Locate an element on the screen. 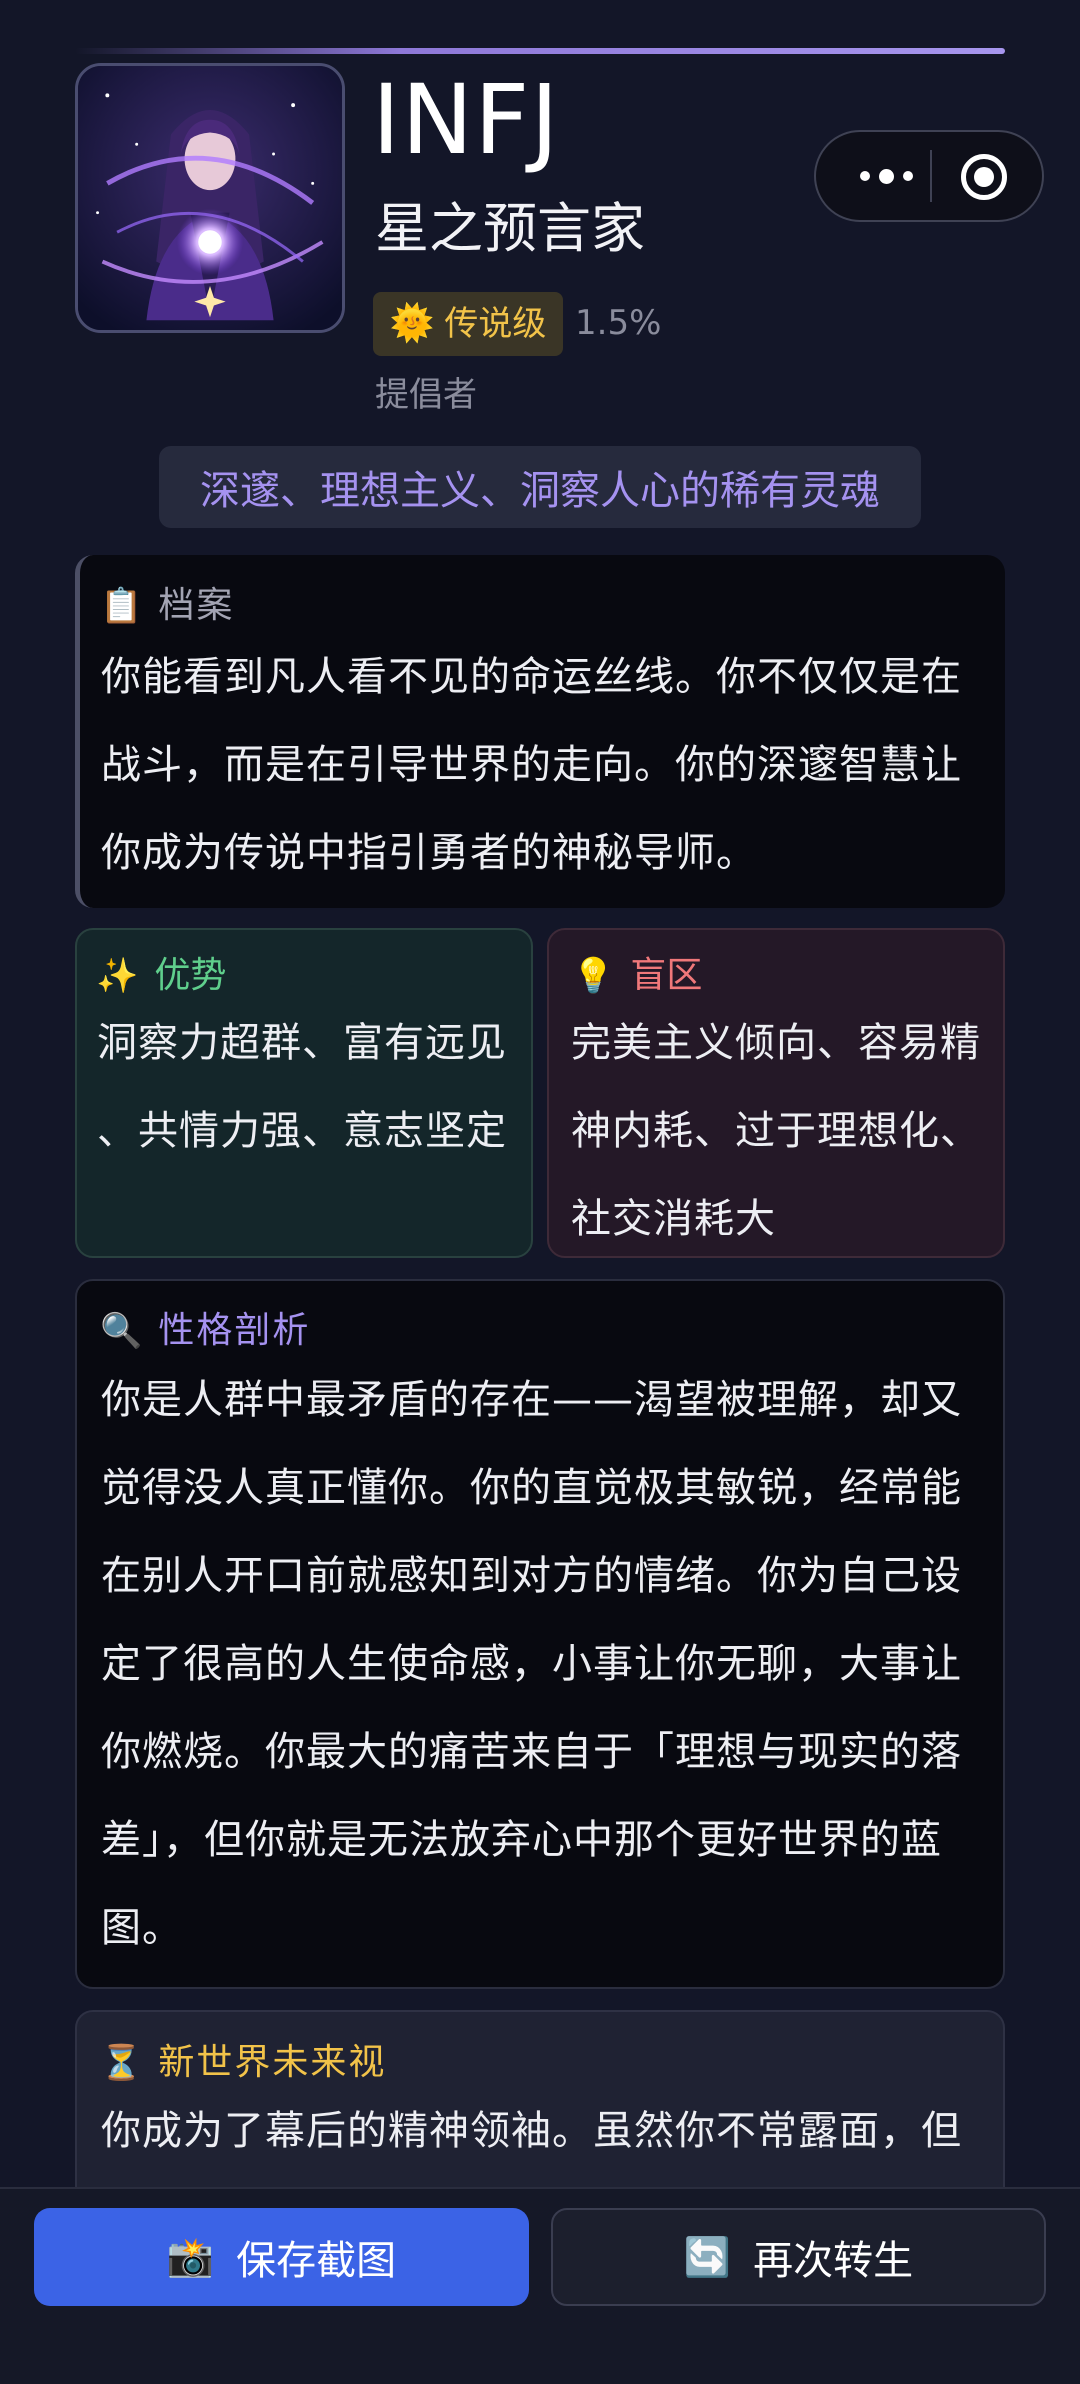 Image resolution: width=1080 pixels, height=2384 pixels. avatar is located at coordinates (210, 198).